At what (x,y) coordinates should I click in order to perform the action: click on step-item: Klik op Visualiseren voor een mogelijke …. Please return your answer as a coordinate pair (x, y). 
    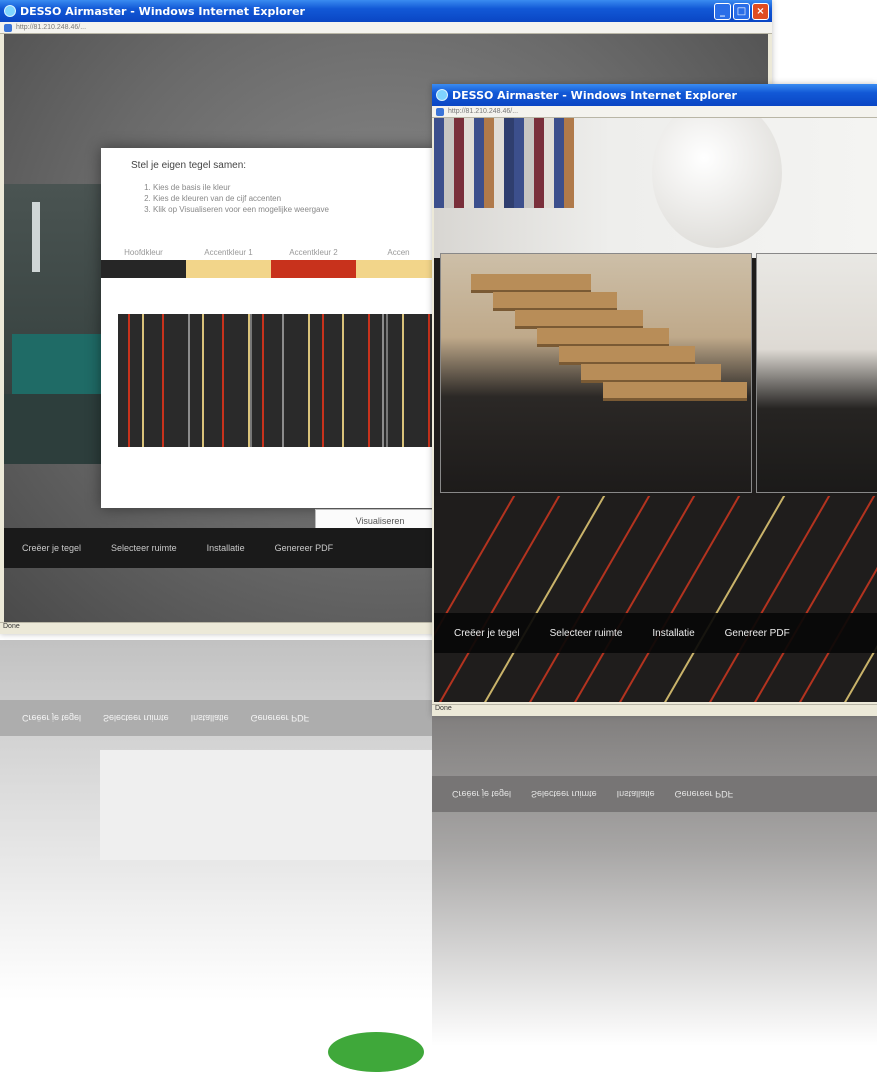
    Looking at the image, I should click on (241, 209).